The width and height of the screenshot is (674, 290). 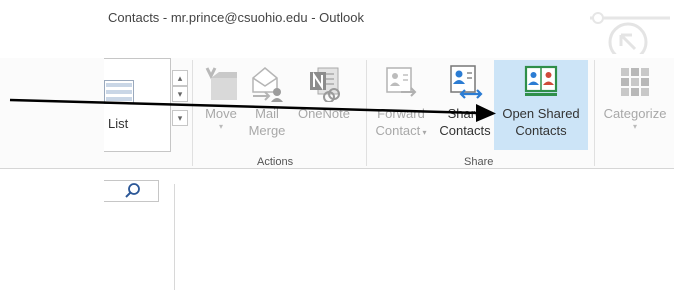 I want to click on share-contacts-label-1: Share, so click(x=465, y=113).